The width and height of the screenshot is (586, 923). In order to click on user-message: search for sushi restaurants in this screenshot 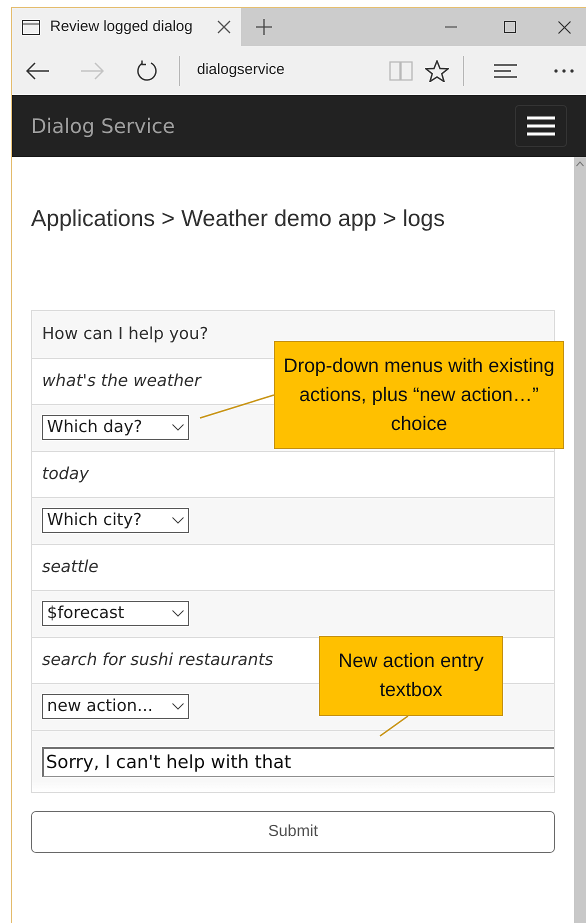, I will do `click(158, 659)`.